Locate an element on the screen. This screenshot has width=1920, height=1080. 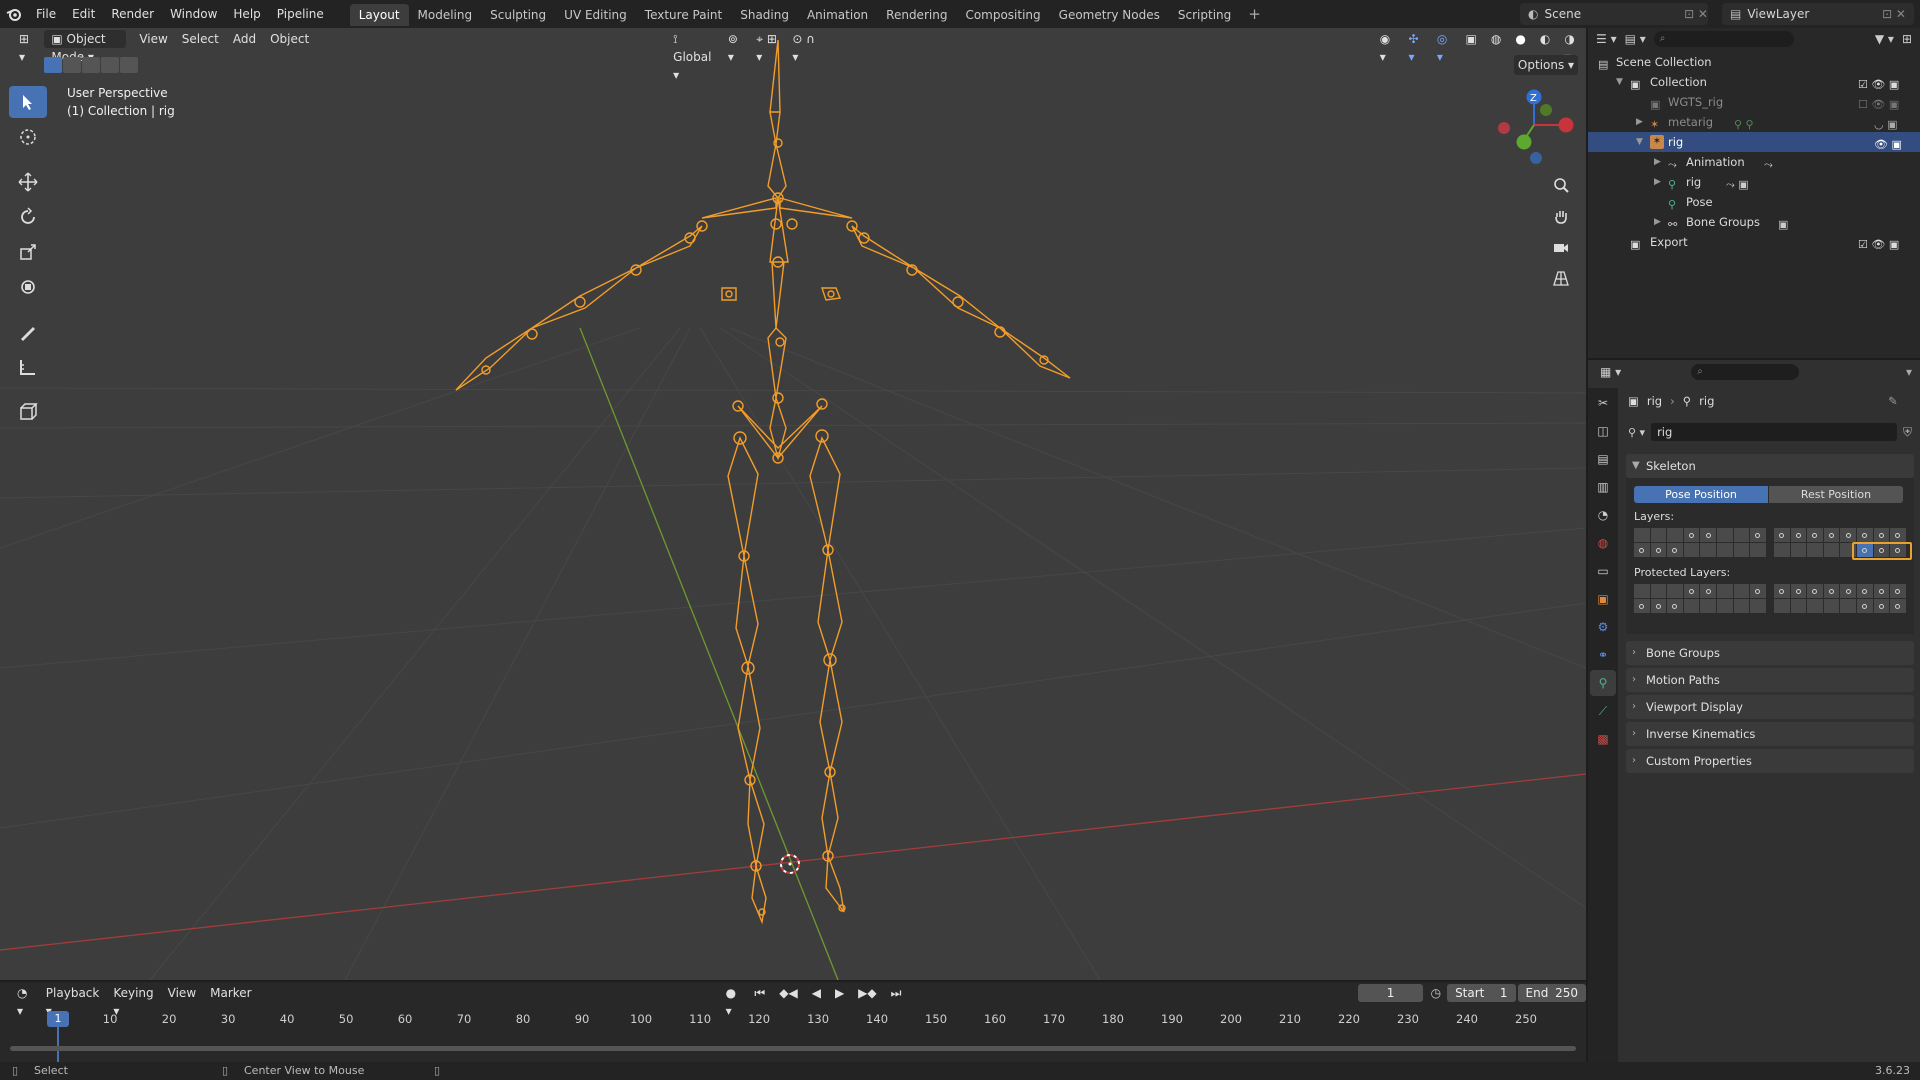
collection-tab-icon: ▭ is located at coordinates (1603, 571).